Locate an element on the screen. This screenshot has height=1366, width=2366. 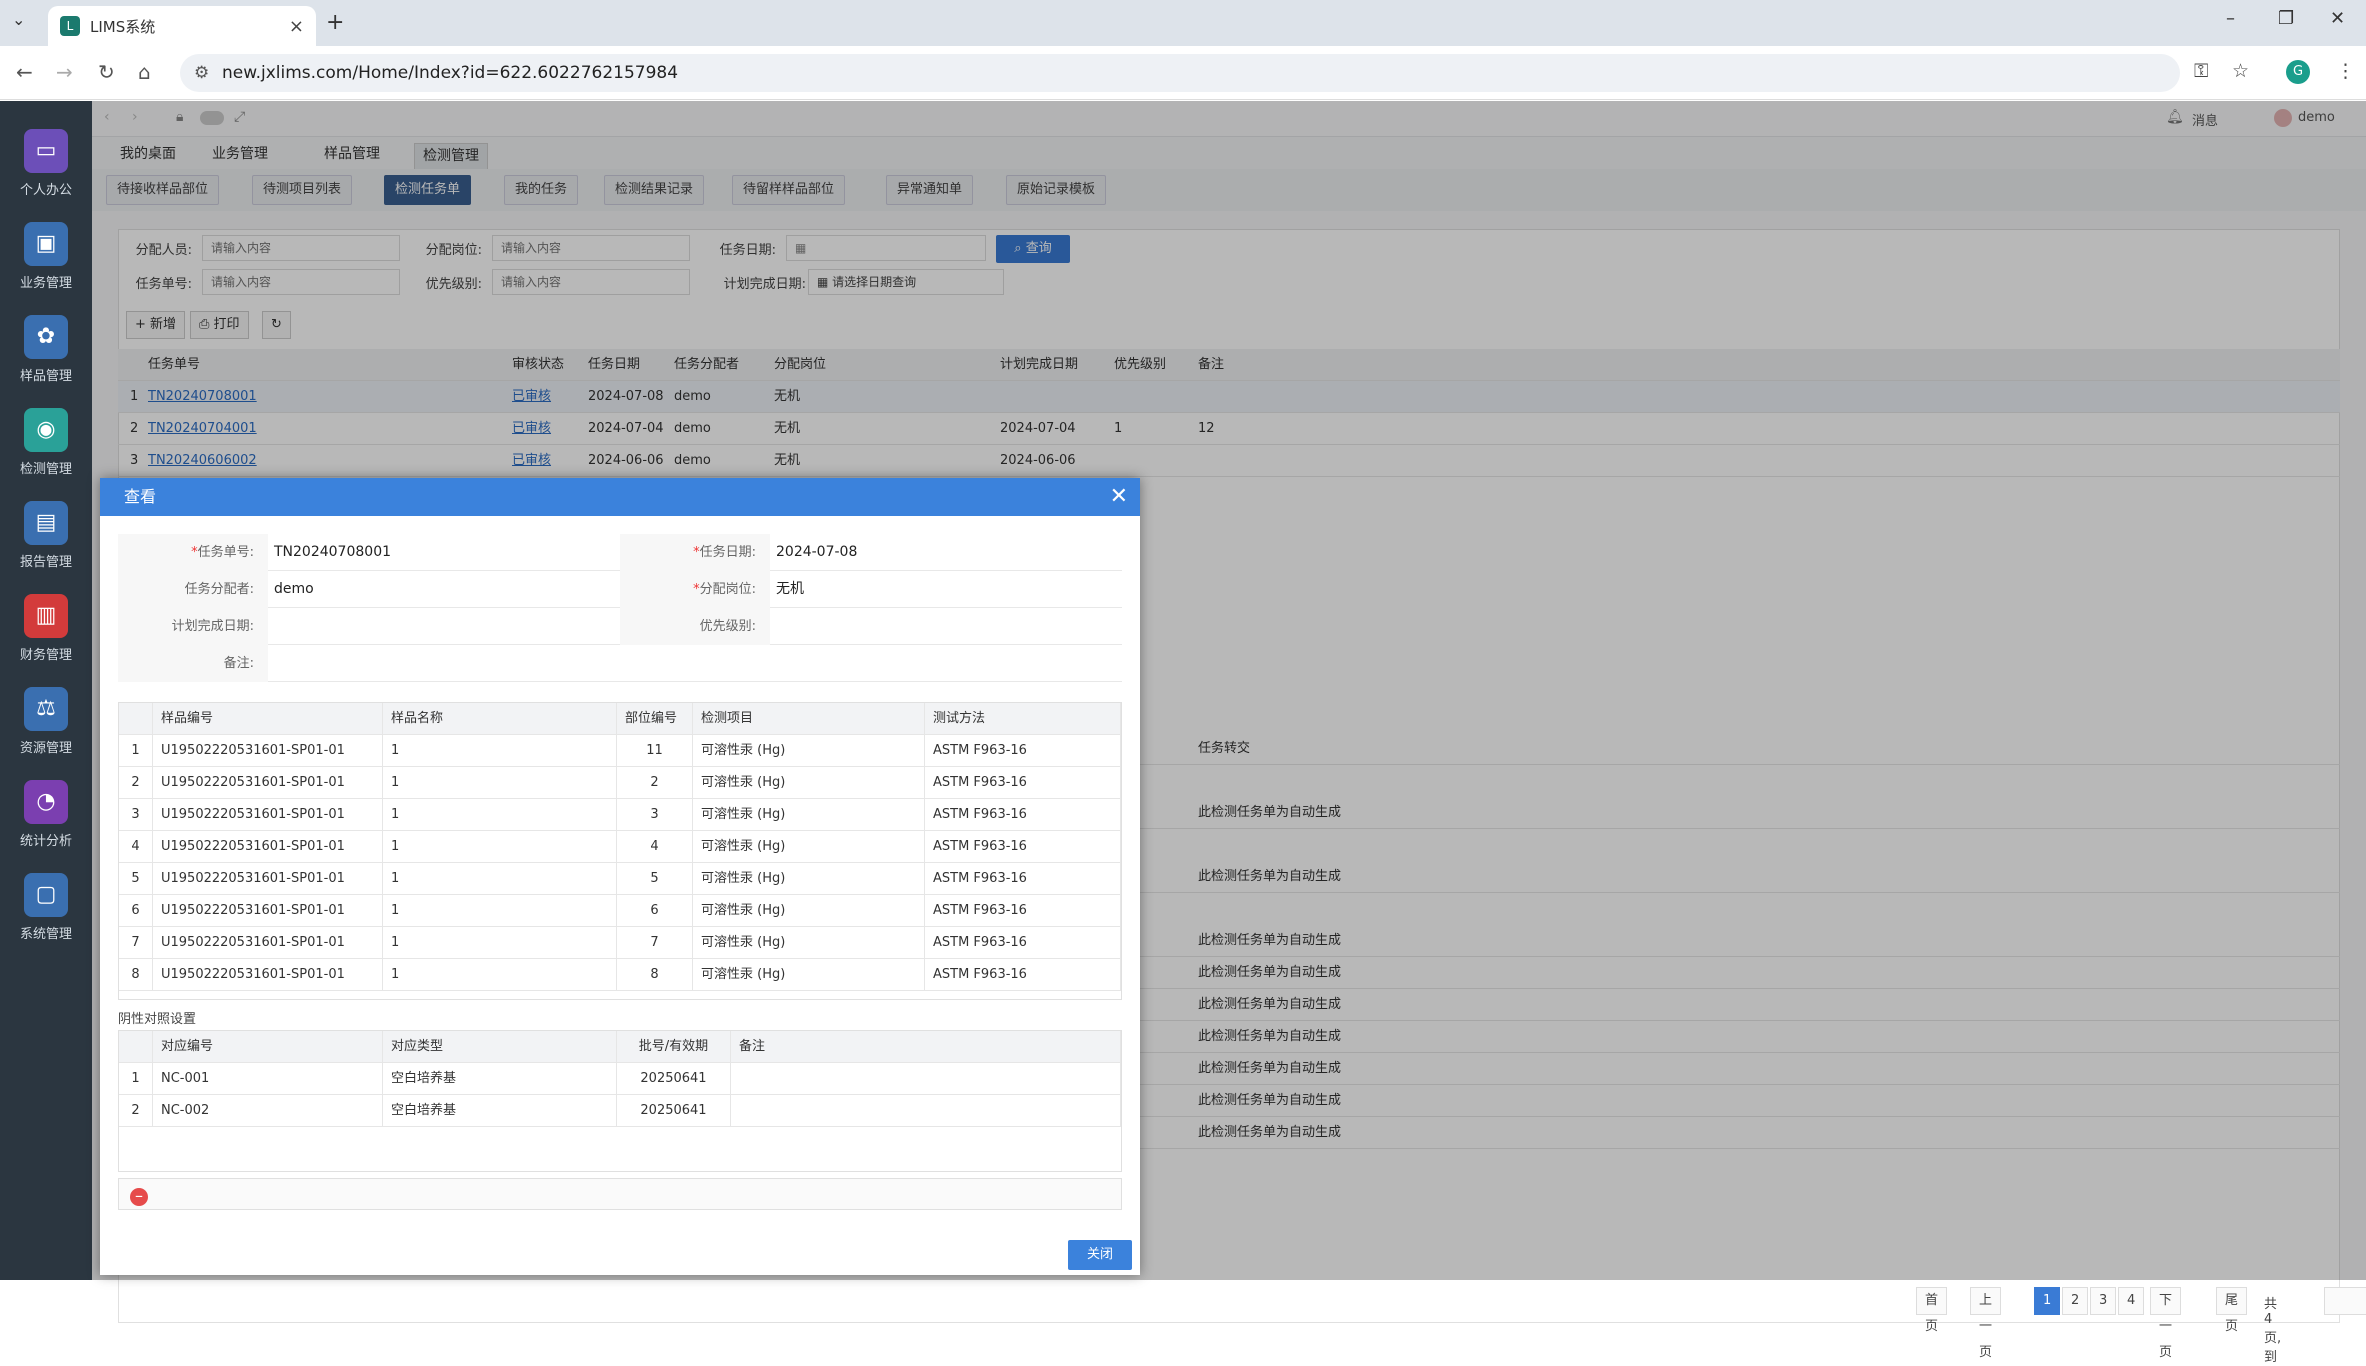
negative-row: 1 NC-001 空白培养基 20250641 is located at coordinates (620, 1079).